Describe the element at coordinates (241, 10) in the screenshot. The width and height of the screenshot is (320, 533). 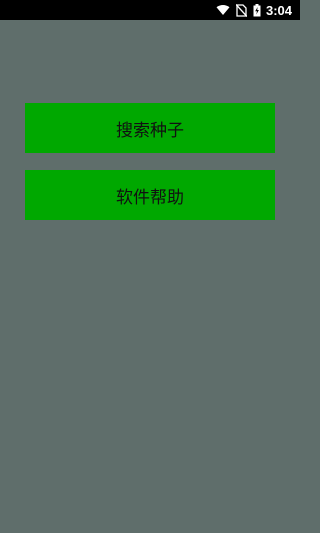
I see `no-sim-icon` at that location.